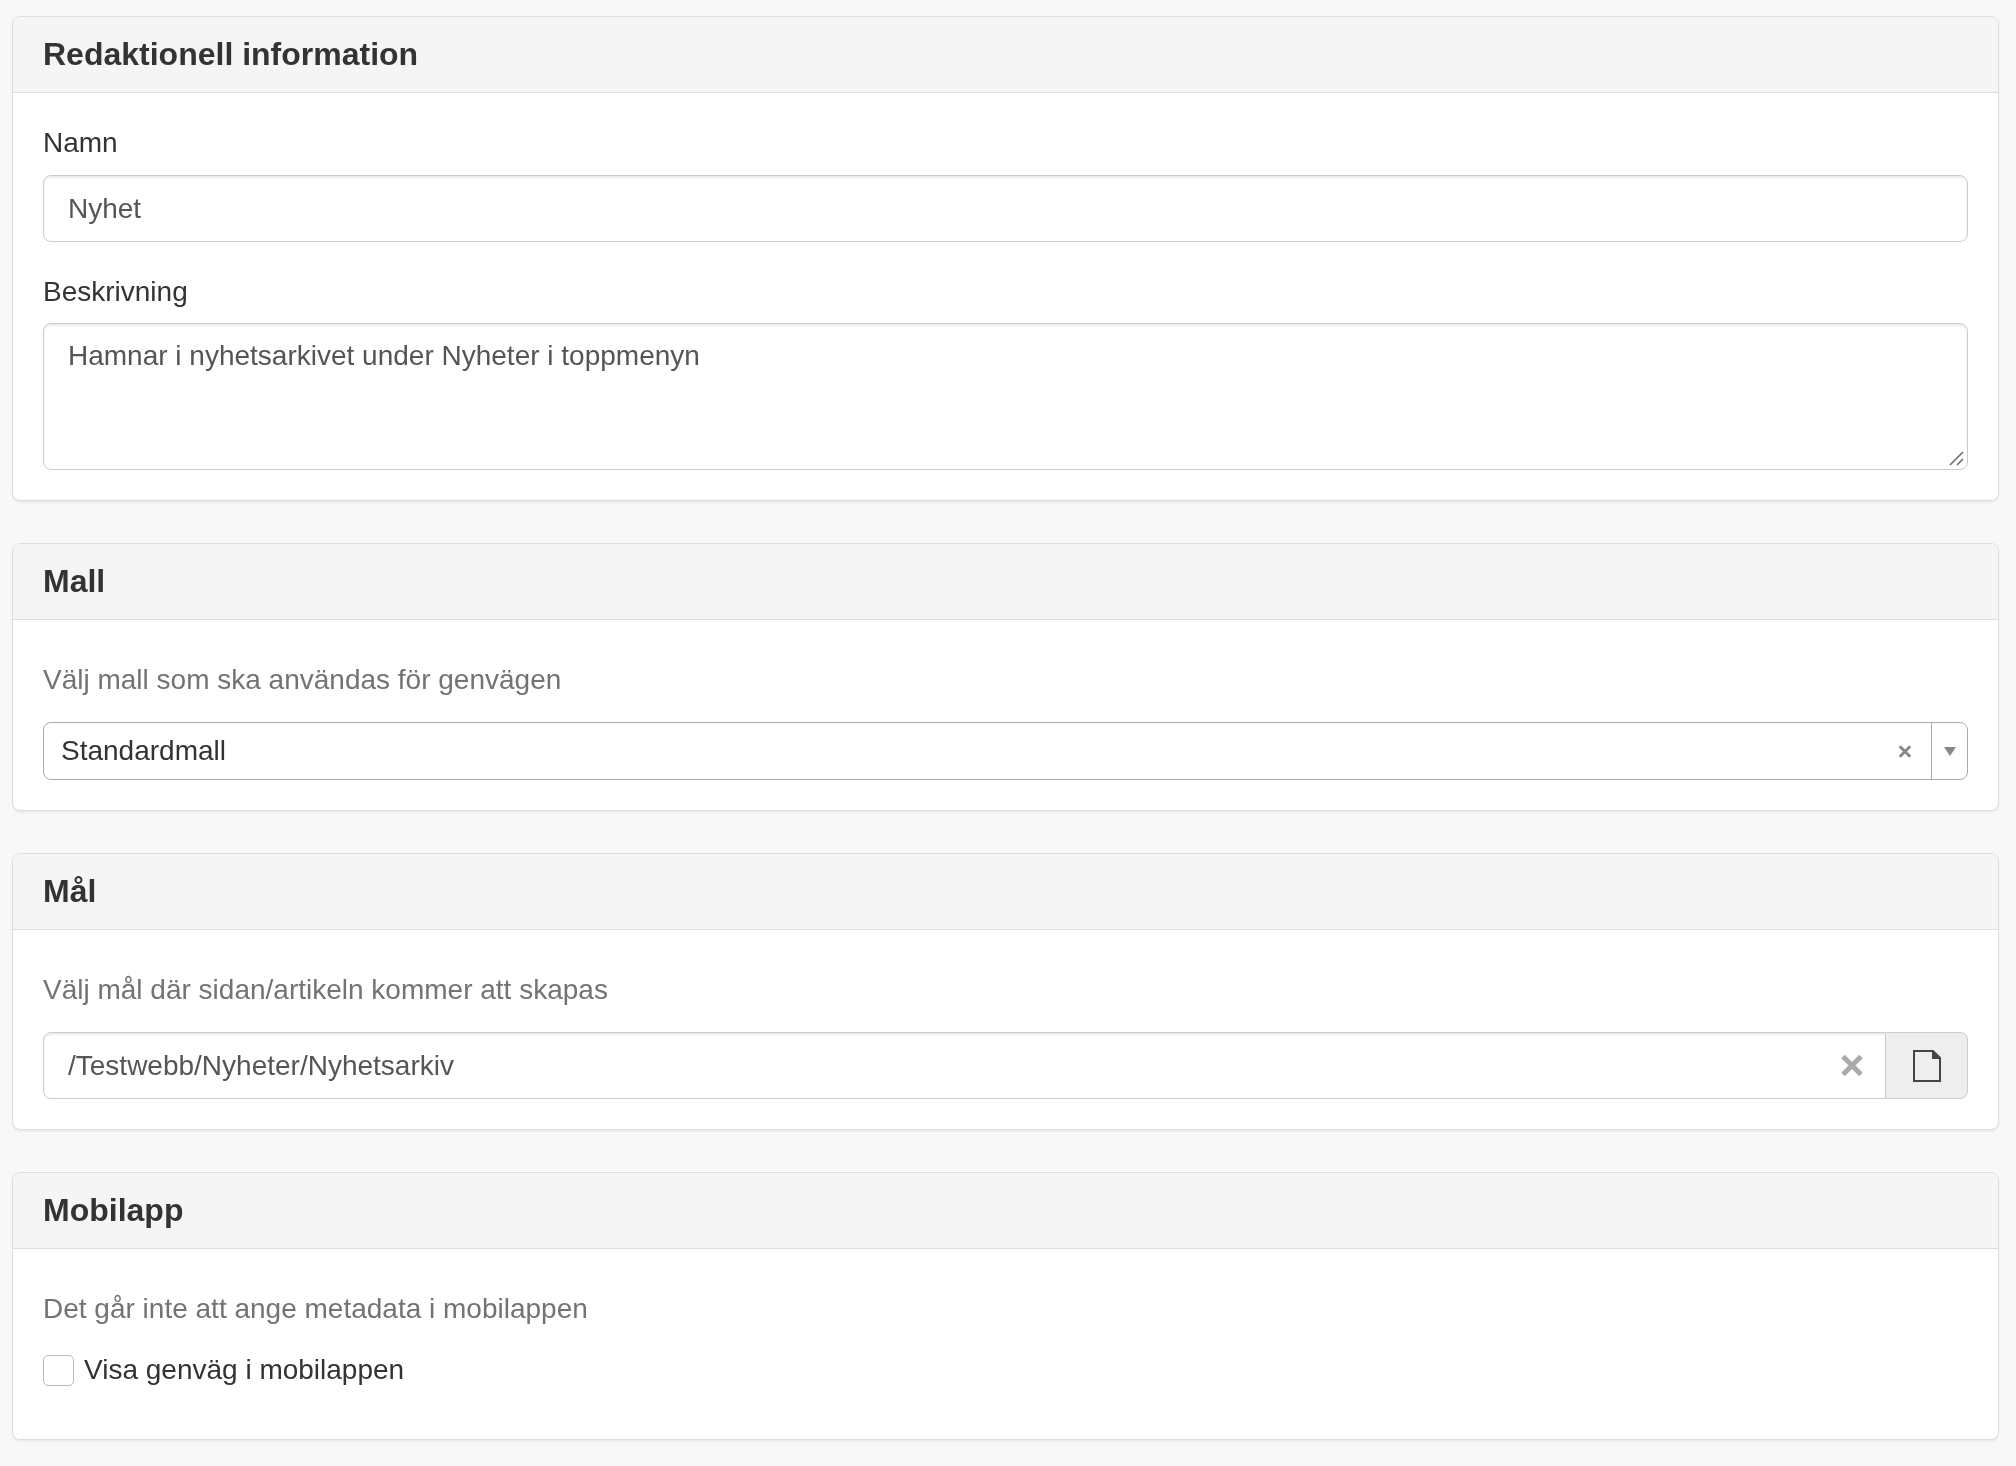 This screenshot has width=2016, height=1466. Describe the element at coordinates (1949, 751) in the screenshot. I see `caret-down-icon` at that location.